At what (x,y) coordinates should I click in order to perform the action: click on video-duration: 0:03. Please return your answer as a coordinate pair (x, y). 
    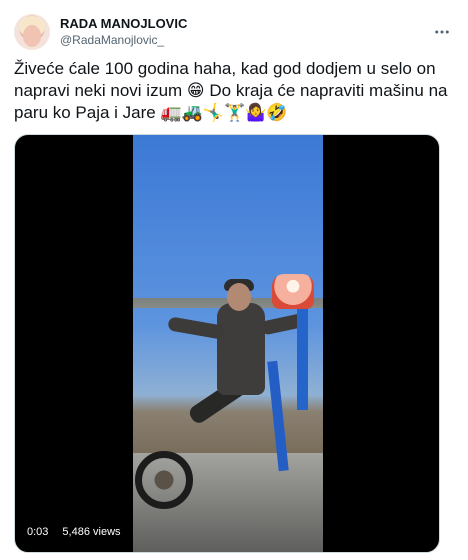
    Looking at the image, I should click on (38, 532).